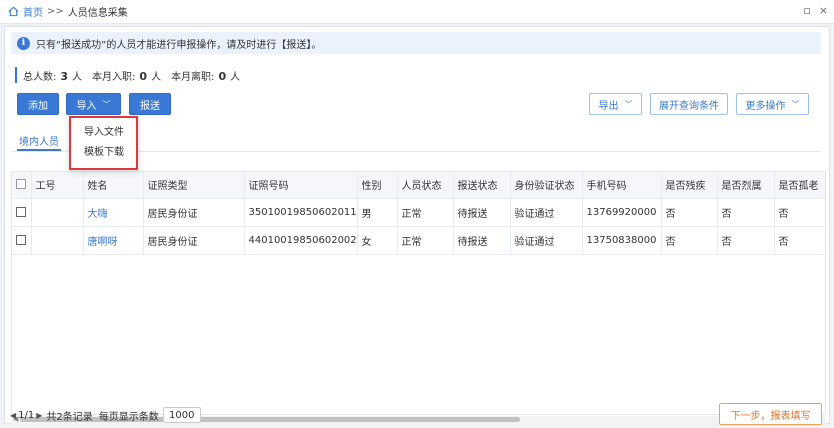 The image size is (834, 428). What do you see at coordinates (235, 77) in the screenshot?
I see `stat-leave-unit: 人` at bounding box center [235, 77].